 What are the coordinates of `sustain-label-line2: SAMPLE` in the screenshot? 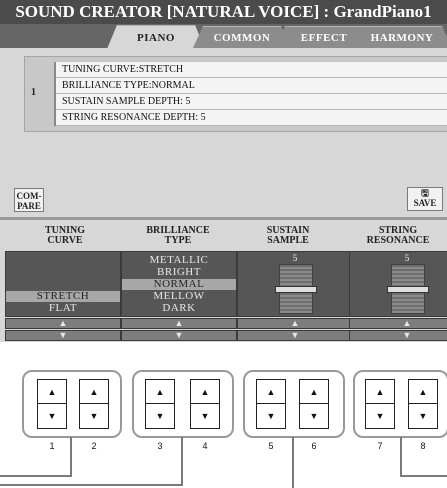 It's located at (288, 240).